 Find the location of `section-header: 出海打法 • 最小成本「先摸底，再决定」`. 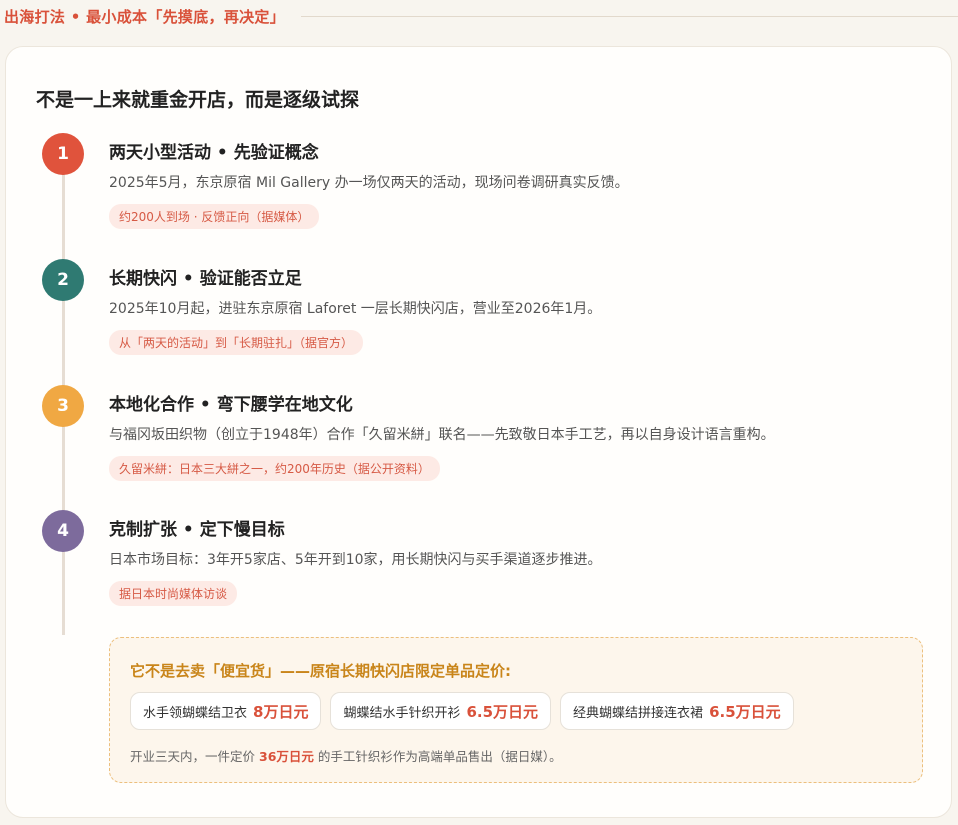

section-header: 出海打法 • 最小成本「先摸底，再决定」 is located at coordinates (481, 16).